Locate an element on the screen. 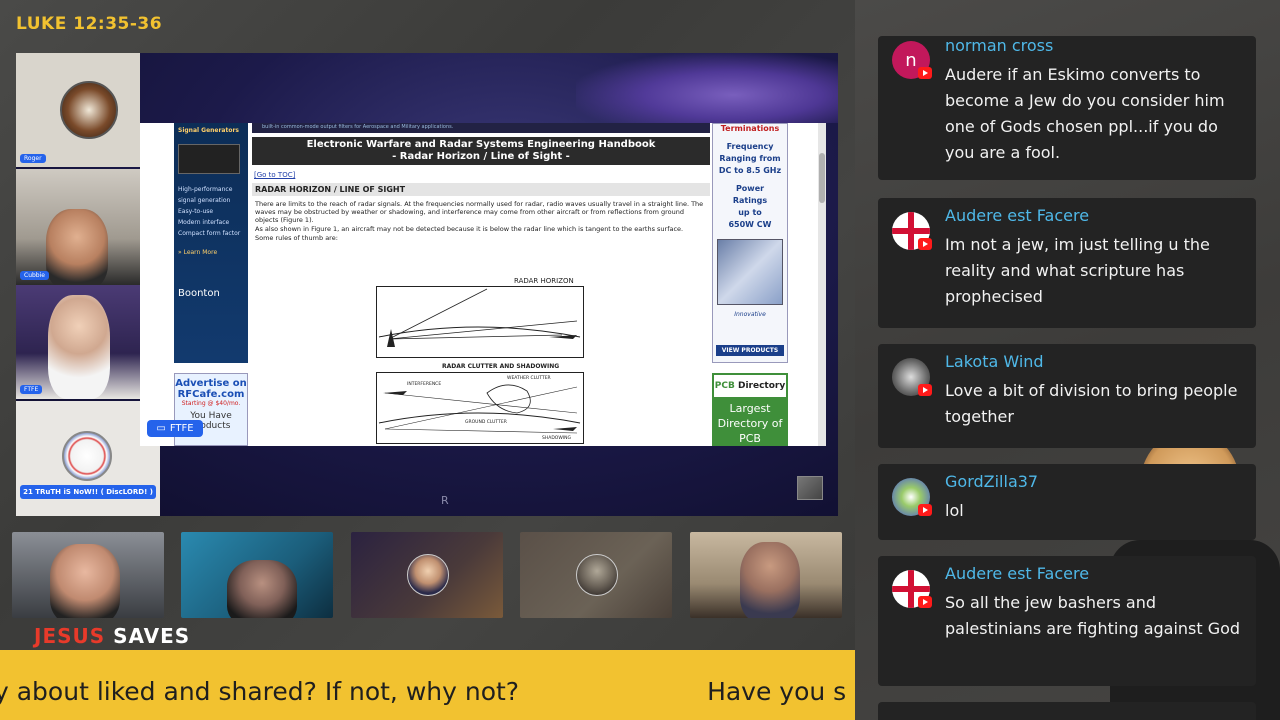 Image resolution: width=1280 pixels, height=720 pixels. section-heading: RADAR HORIZON / LINE OF SIGHT is located at coordinates (481, 189).